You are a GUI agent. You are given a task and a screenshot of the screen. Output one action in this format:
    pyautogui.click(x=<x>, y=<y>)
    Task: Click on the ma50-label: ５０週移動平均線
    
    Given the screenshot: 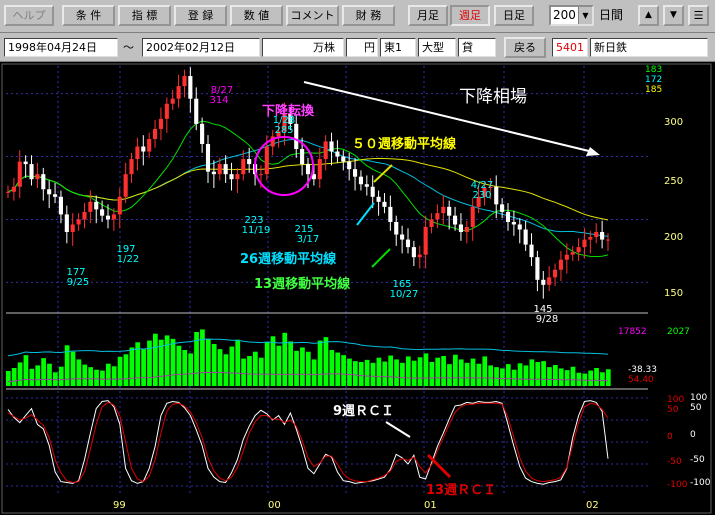 What is the action you would take?
    pyautogui.click(x=404, y=144)
    